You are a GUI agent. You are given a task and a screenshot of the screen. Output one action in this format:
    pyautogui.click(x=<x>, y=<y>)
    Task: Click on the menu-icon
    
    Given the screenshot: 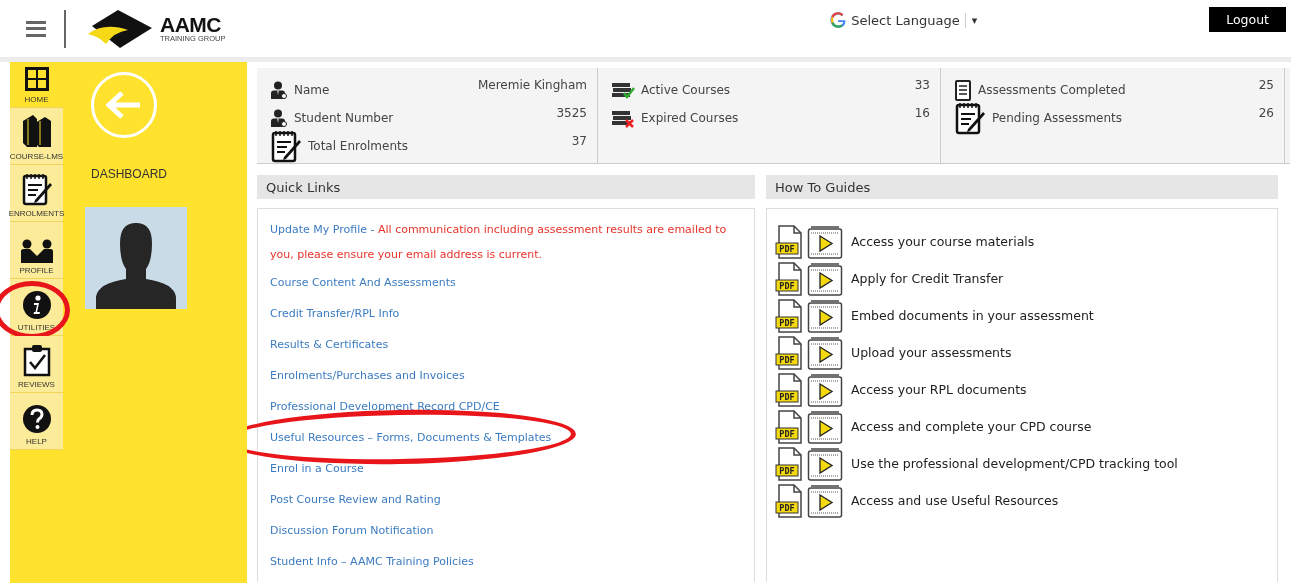 What is the action you would take?
    pyautogui.click(x=36, y=28)
    